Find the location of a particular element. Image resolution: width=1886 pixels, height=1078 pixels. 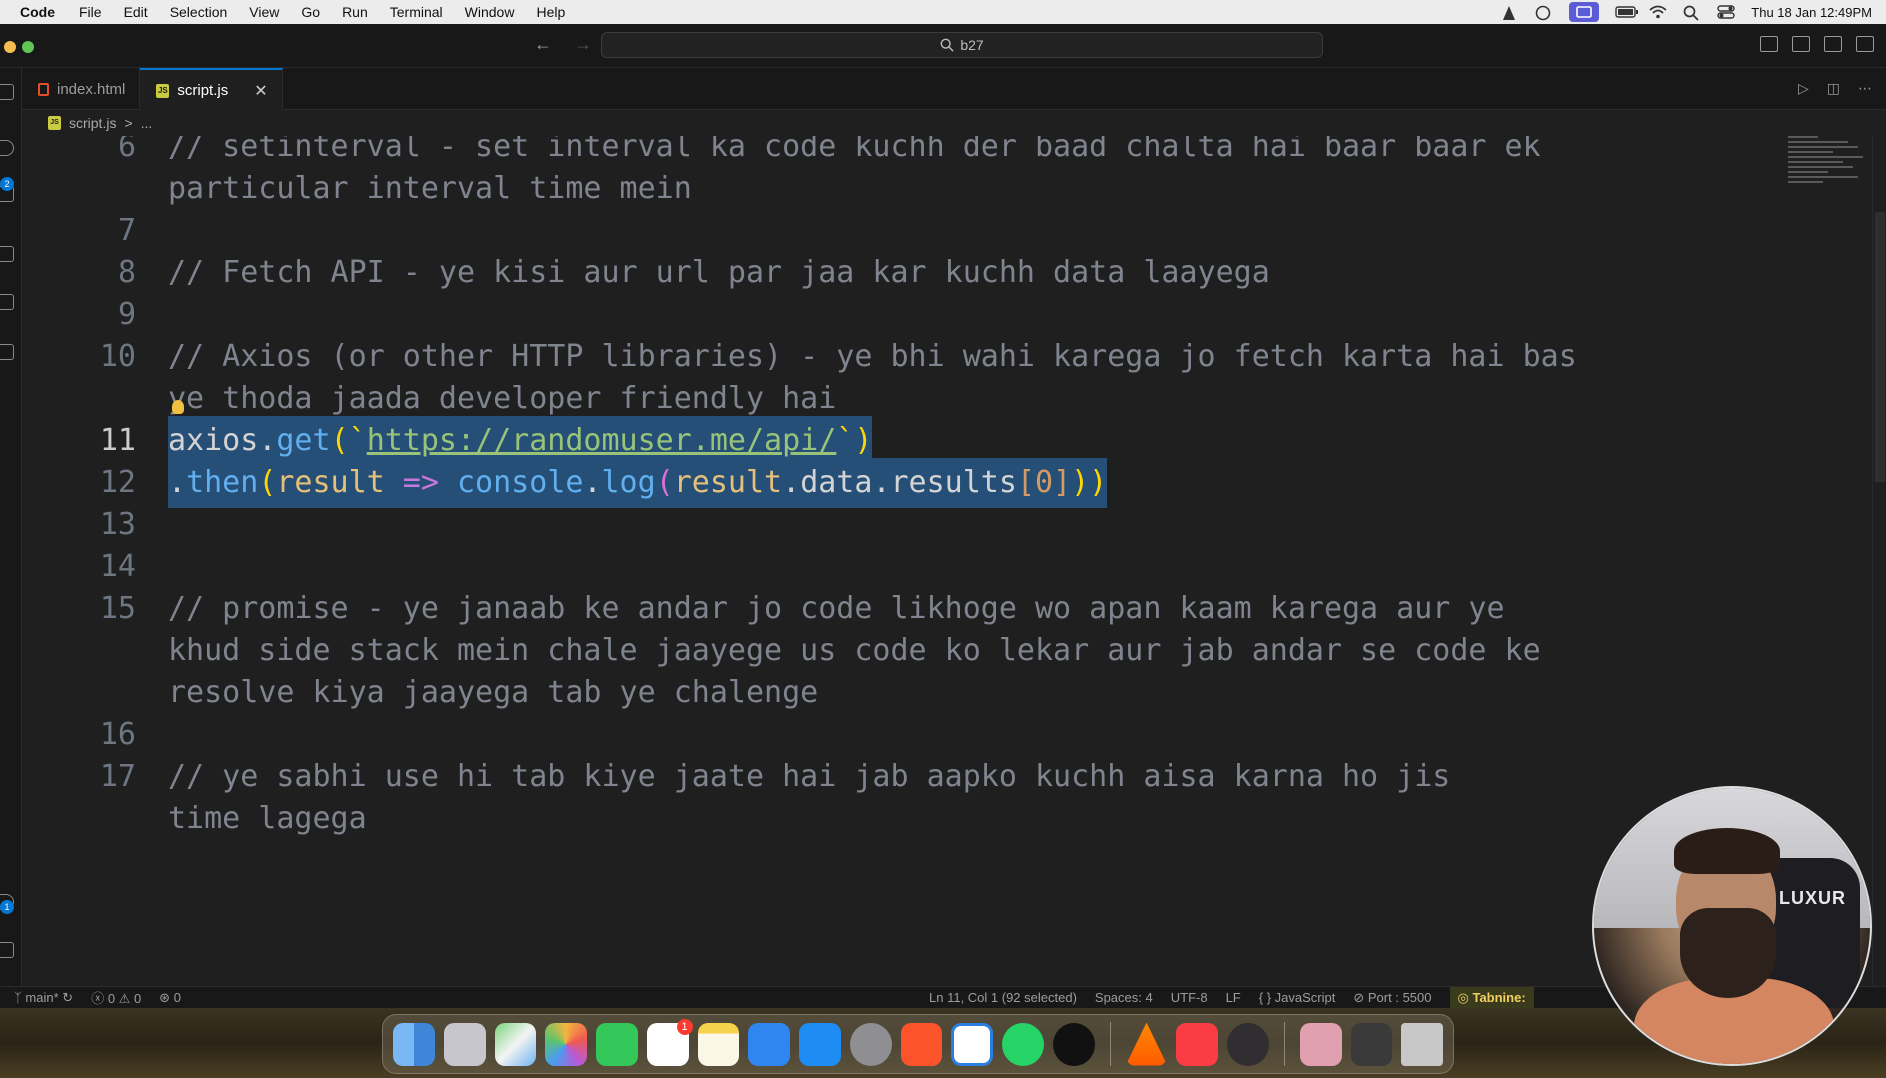

source-control-badge: 2 is located at coordinates (7, 184).